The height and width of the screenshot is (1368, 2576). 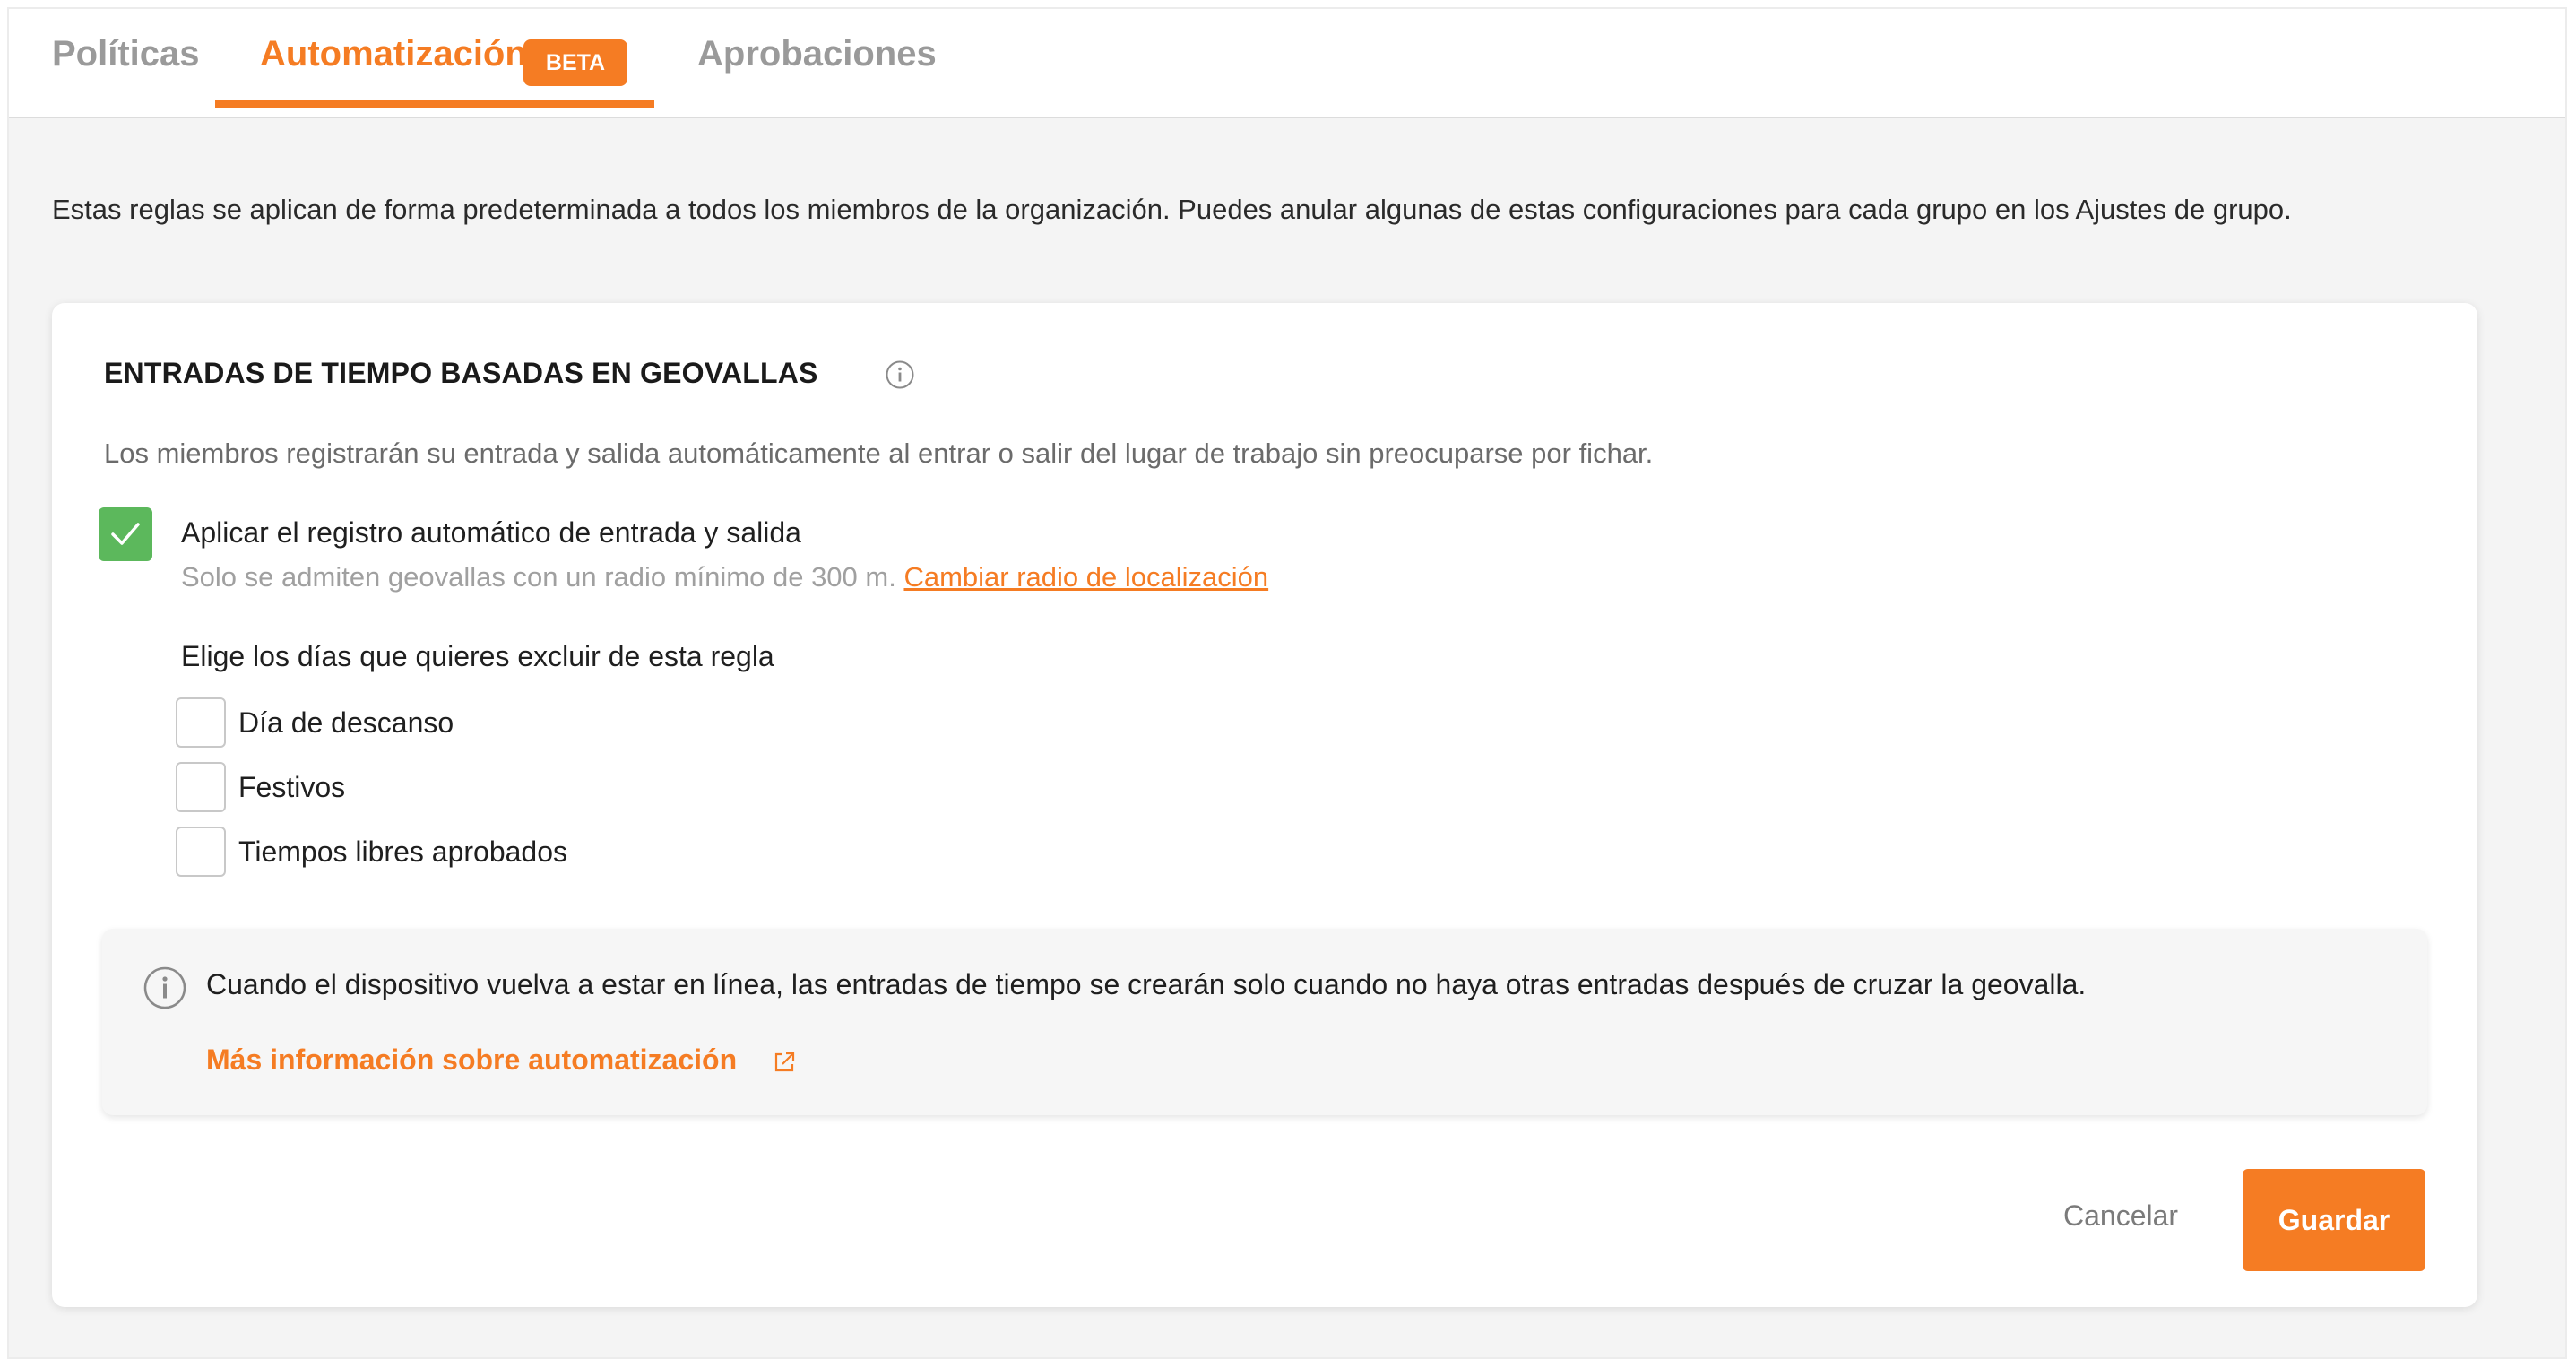 What do you see at coordinates (434, 104) in the screenshot?
I see `active-tab-indicator` at bounding box center [434, 104].